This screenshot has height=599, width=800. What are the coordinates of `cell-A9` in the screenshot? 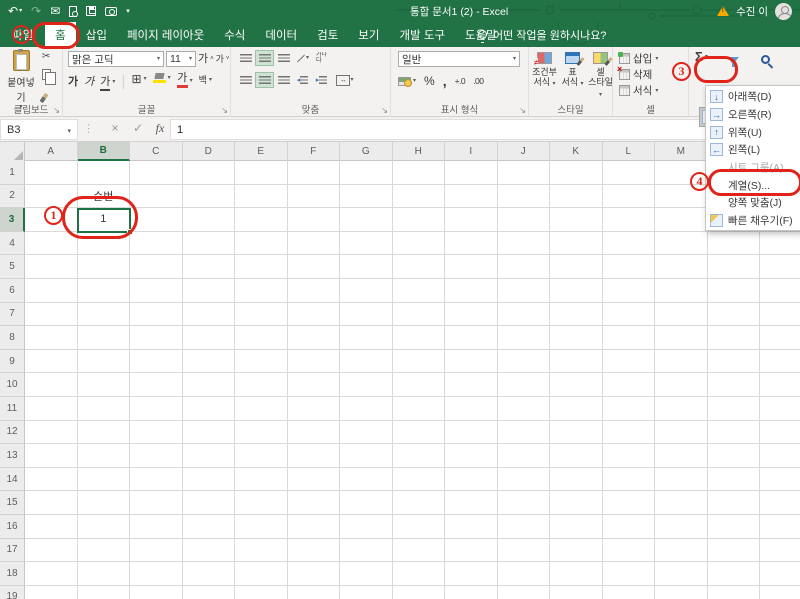 It's located at (51, 361).